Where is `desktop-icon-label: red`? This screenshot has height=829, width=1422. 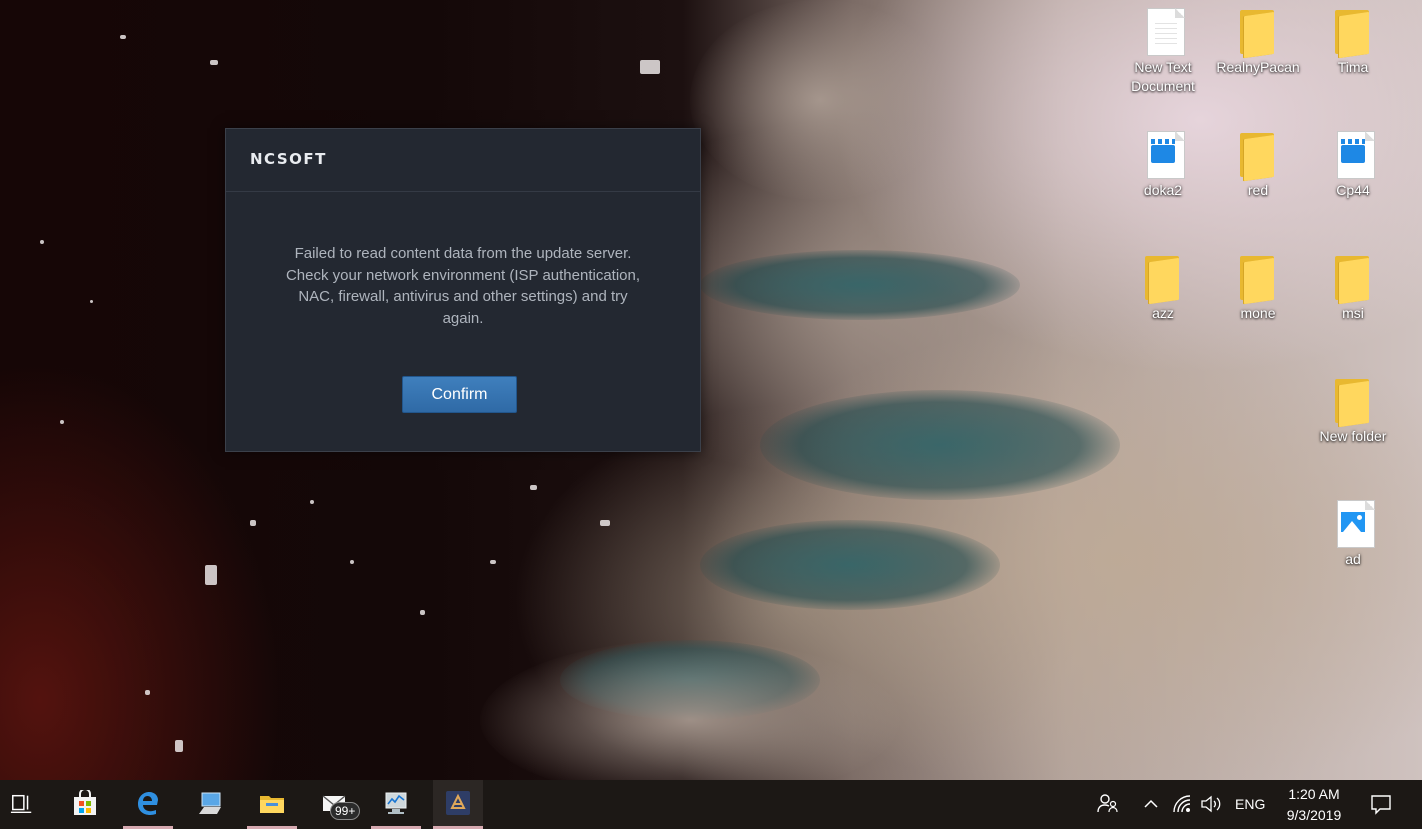 desktop-icon-label: red is located at coordinates (1258, 190).